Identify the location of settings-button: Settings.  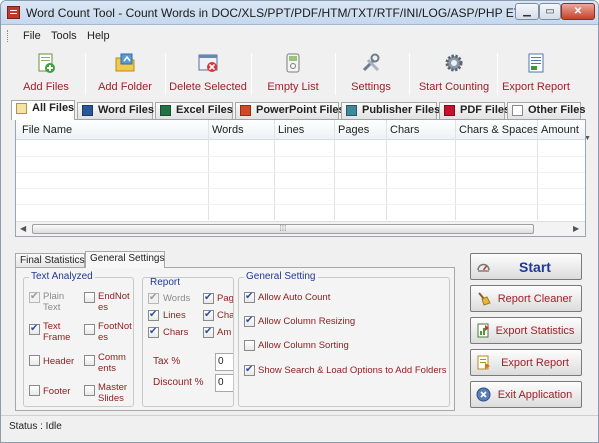
(371, 73).